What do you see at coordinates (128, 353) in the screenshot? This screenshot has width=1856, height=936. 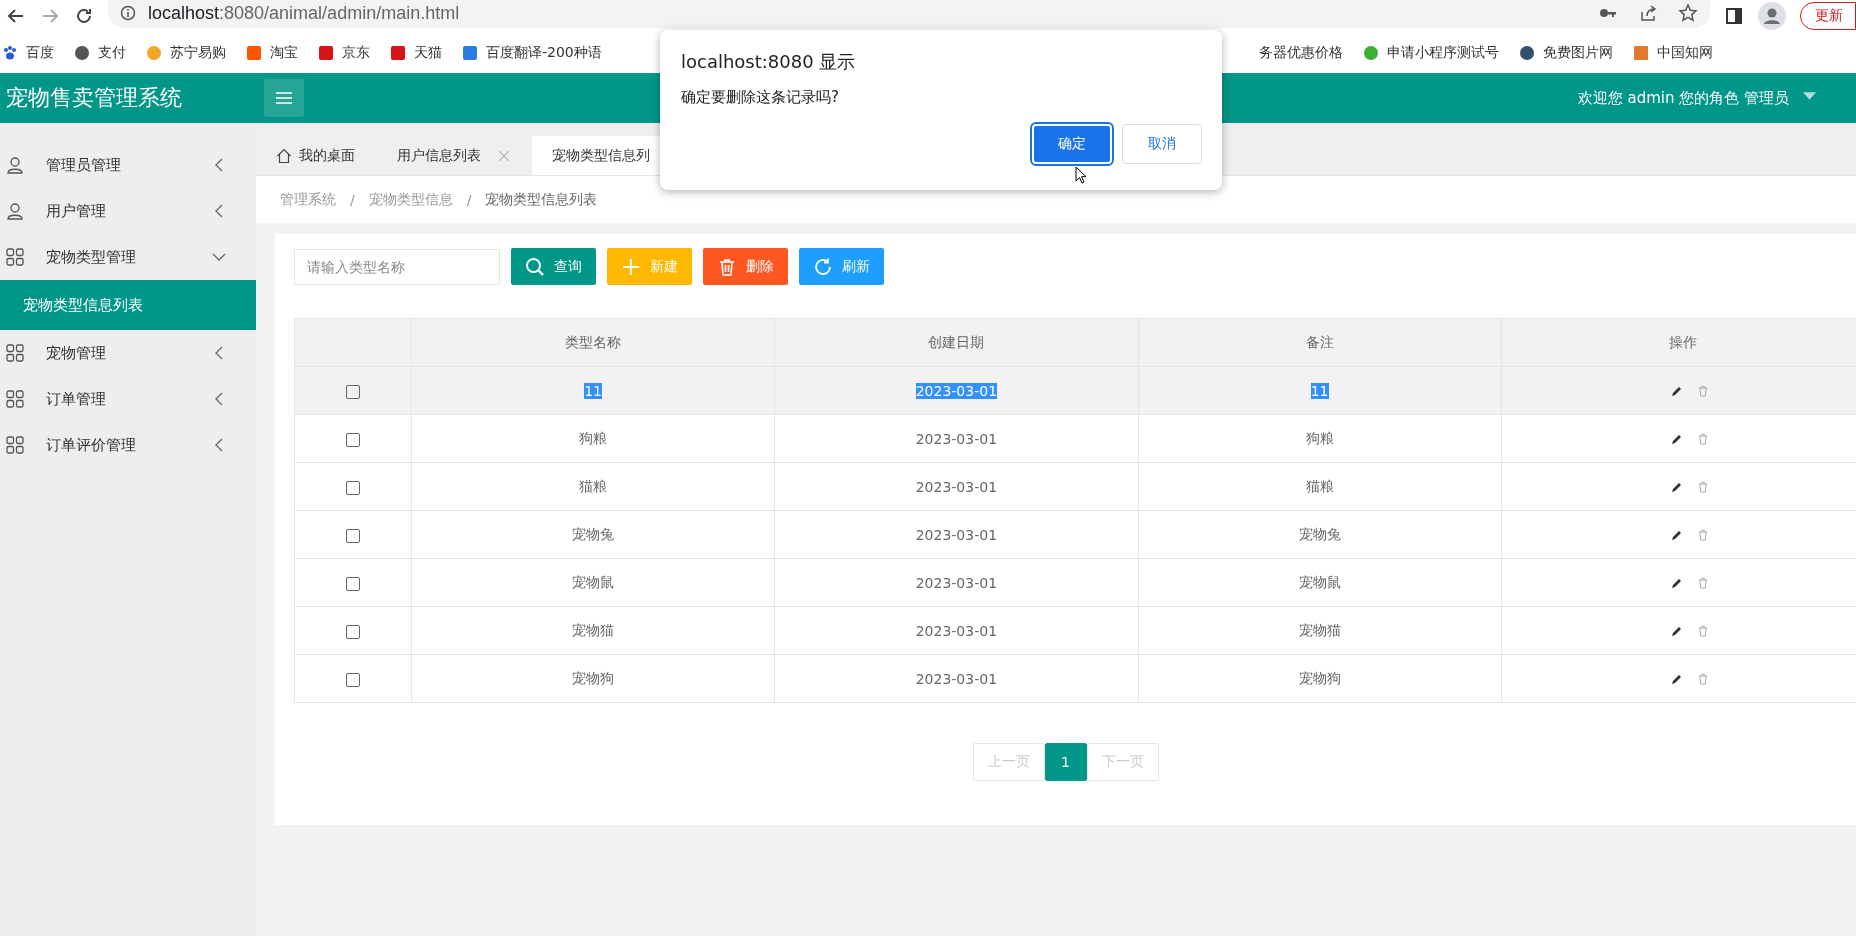 I see `sidebar-item: 宠物管理` at bounding box center [128, 353].